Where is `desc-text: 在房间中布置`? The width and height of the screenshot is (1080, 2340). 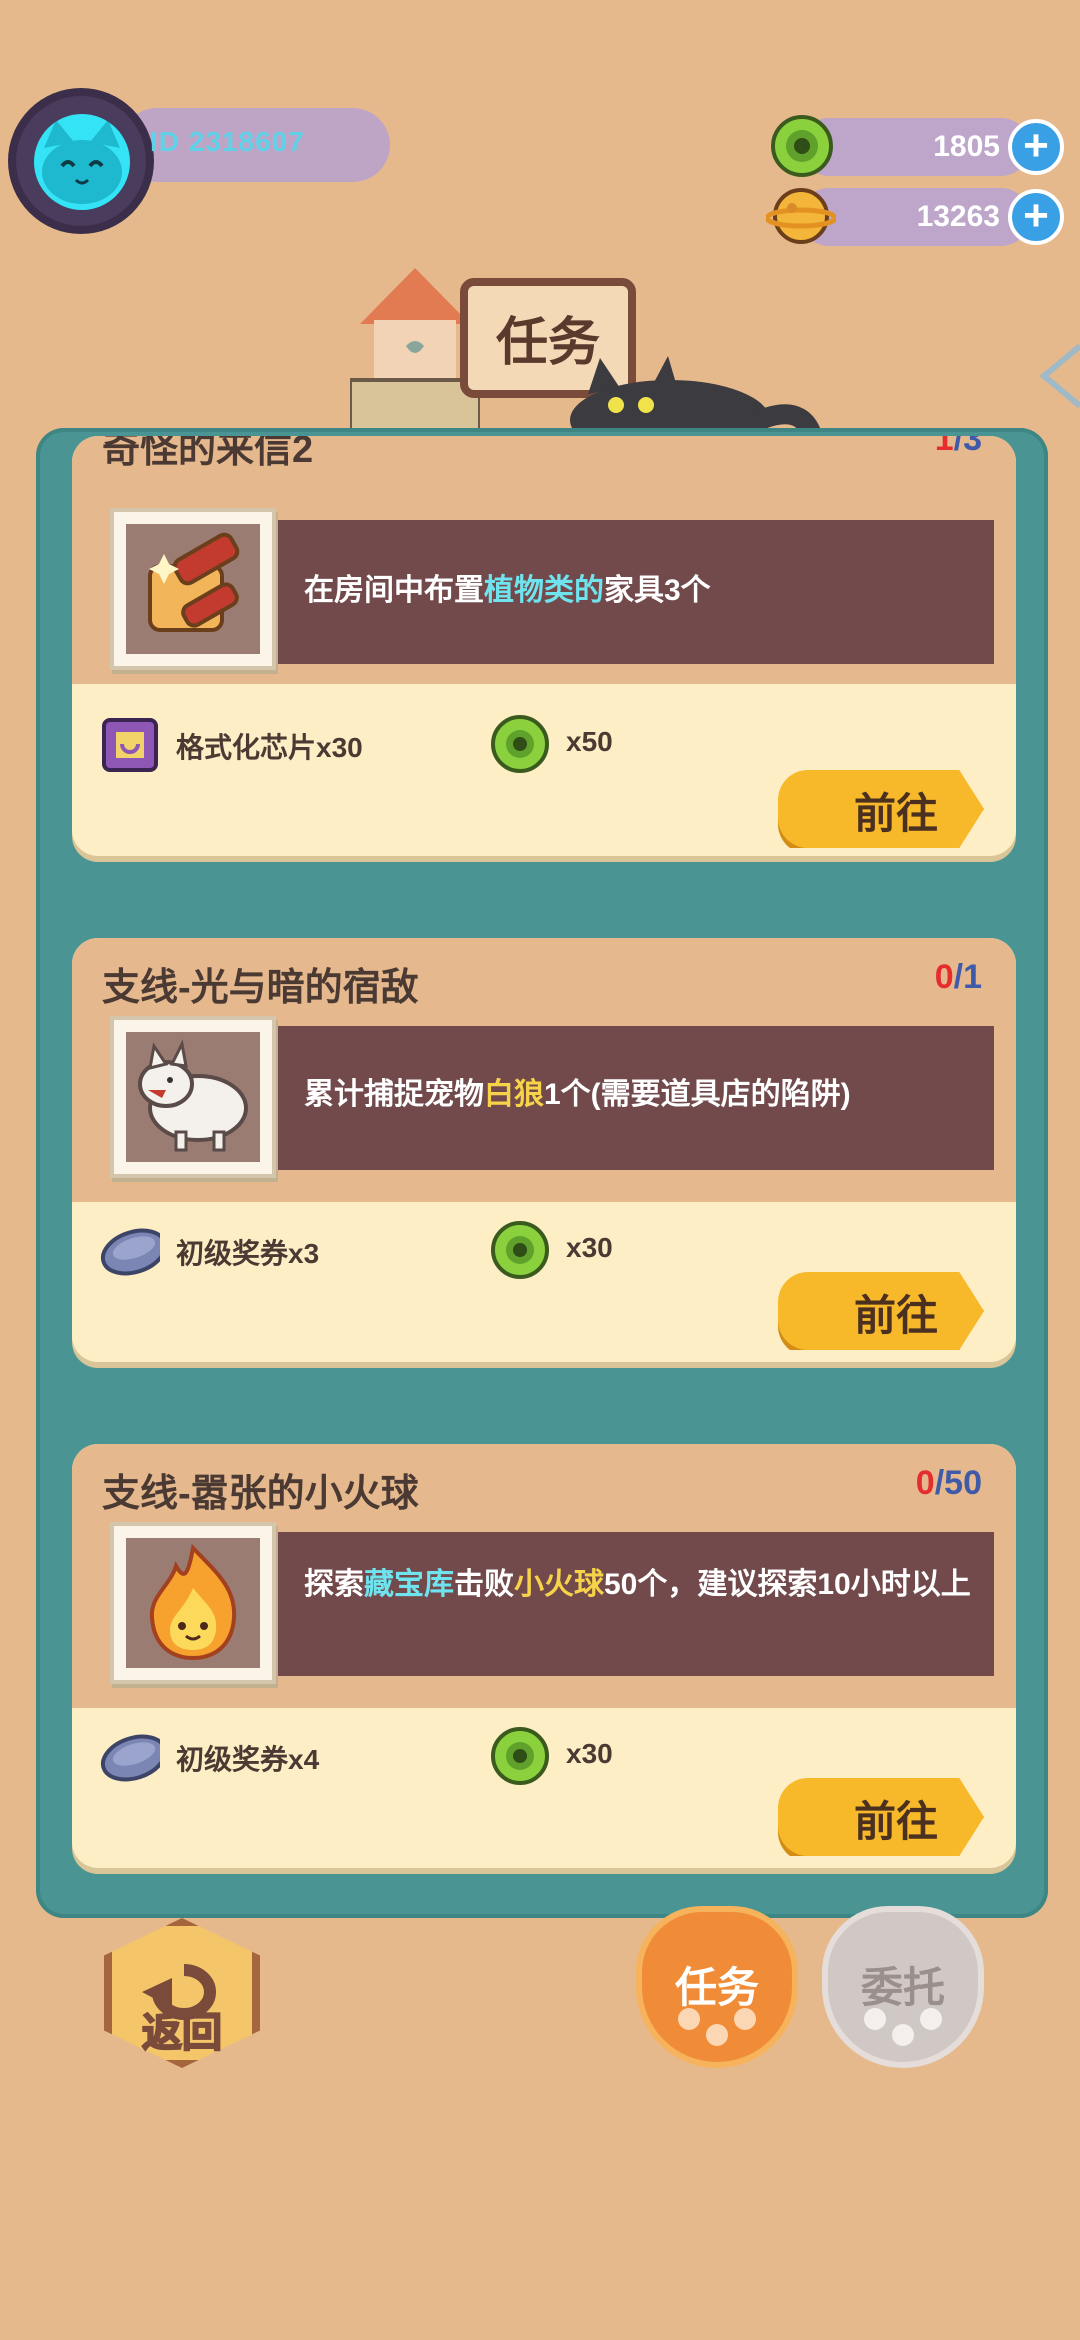
desc-text: 在房间中布置 is located at coordinates (394, 590).